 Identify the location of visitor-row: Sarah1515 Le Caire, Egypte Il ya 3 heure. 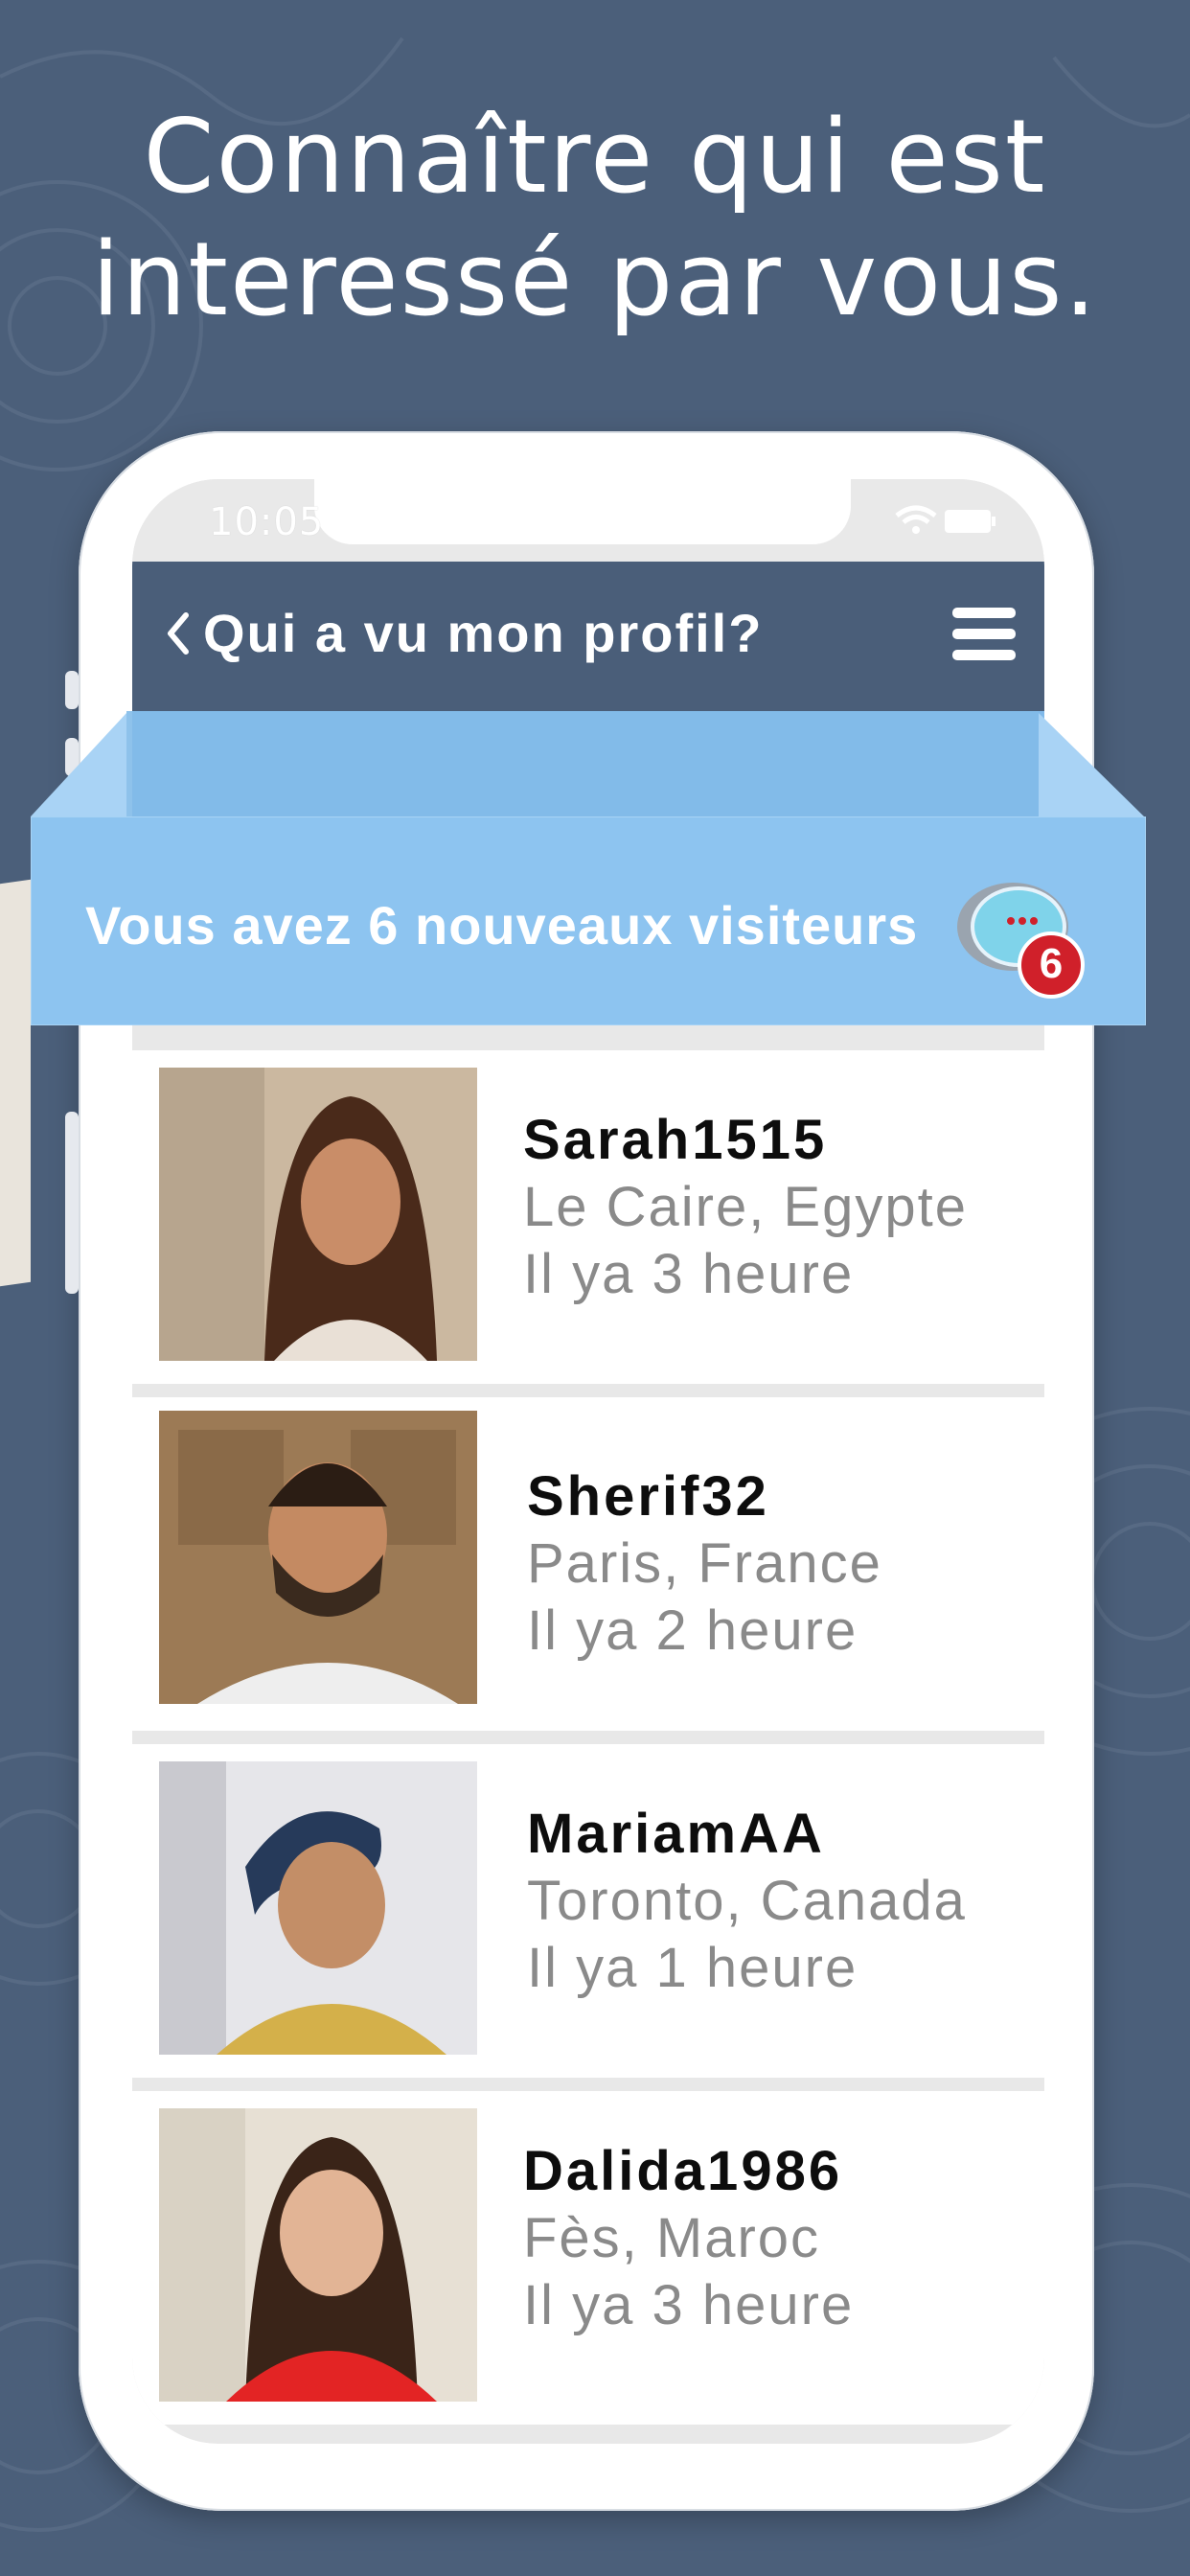
(588, 1217).